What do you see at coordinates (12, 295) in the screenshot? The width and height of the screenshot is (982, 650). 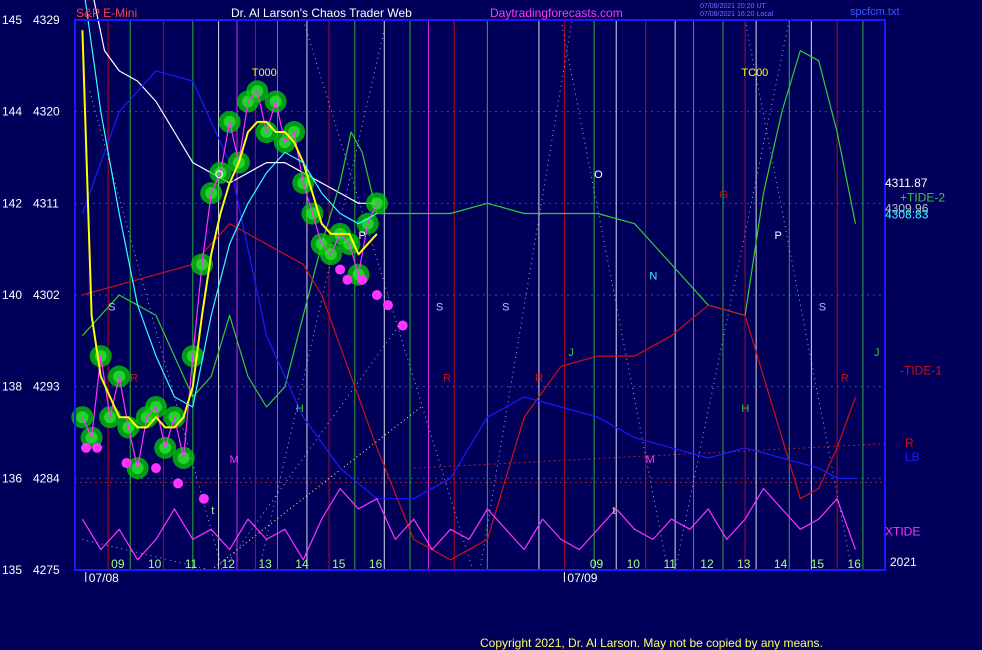 I see `y-tick-index: 140` at bounding box center [12, 295].